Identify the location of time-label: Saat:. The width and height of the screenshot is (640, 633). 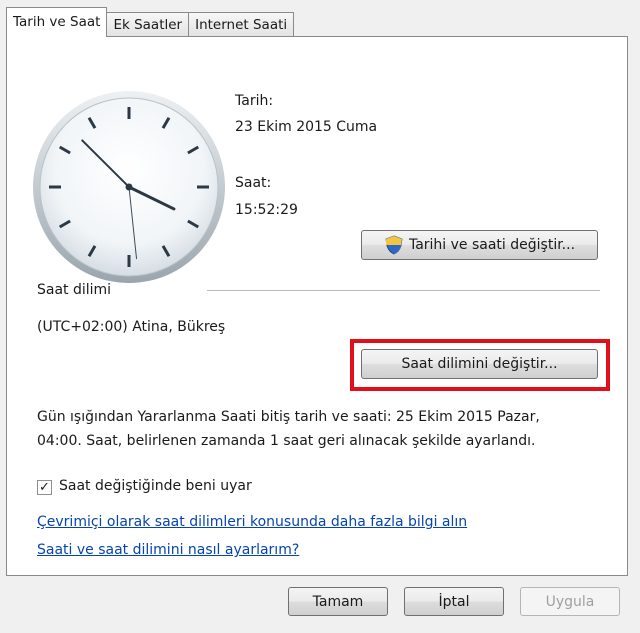
(253, 183).